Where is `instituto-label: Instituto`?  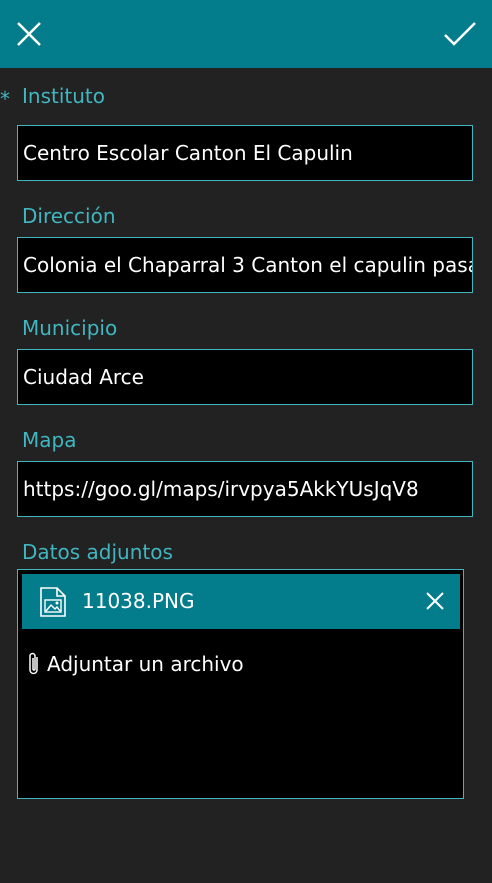 instituto-label: Instituto is located at coordinates (63, 96).